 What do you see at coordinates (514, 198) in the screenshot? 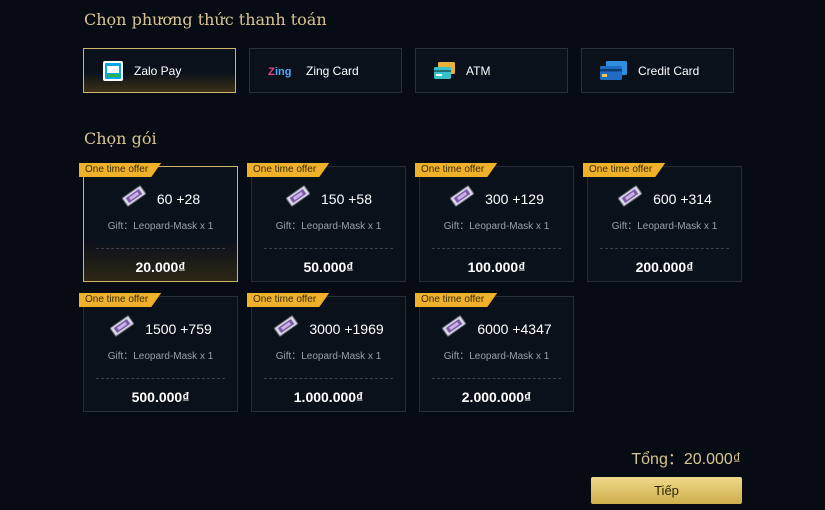
I see `package-amount: 300 +129` at bounding box center [514, 198].